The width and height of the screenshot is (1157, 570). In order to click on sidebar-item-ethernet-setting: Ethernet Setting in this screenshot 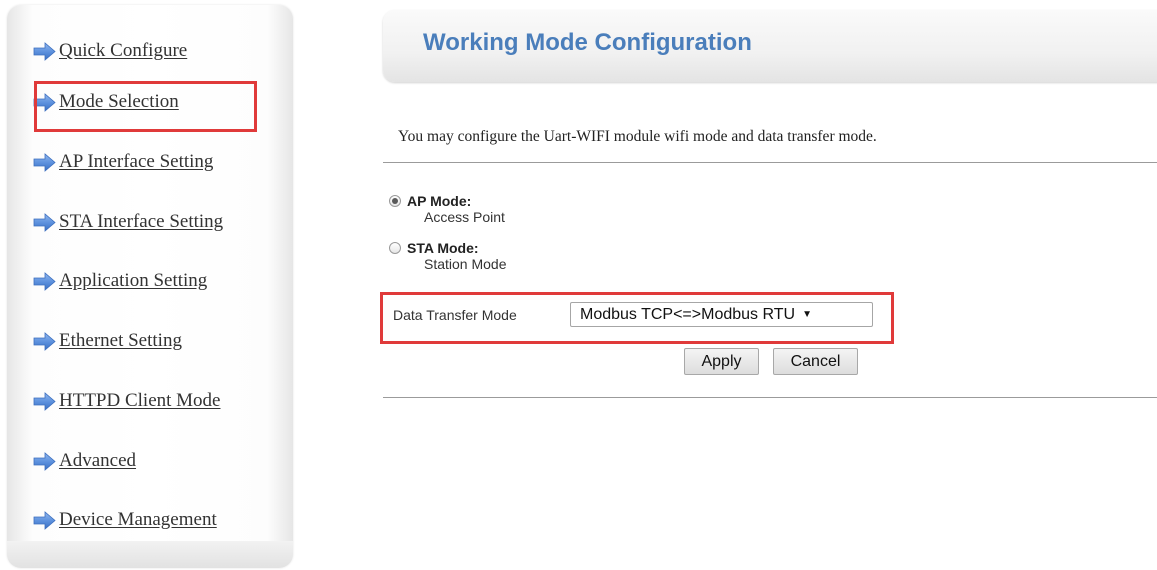, I will do `click(107, 341)`.